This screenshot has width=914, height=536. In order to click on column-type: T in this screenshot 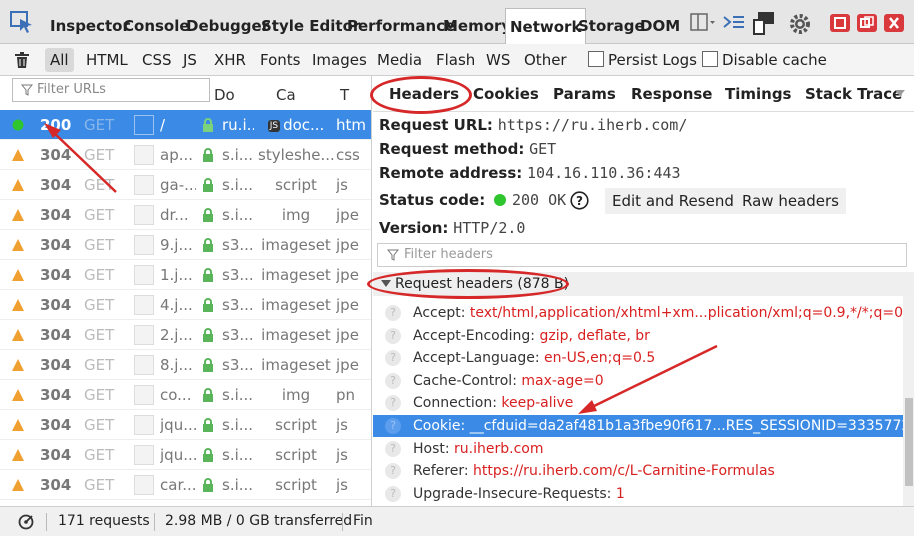, I will do `click(344, 95)`.